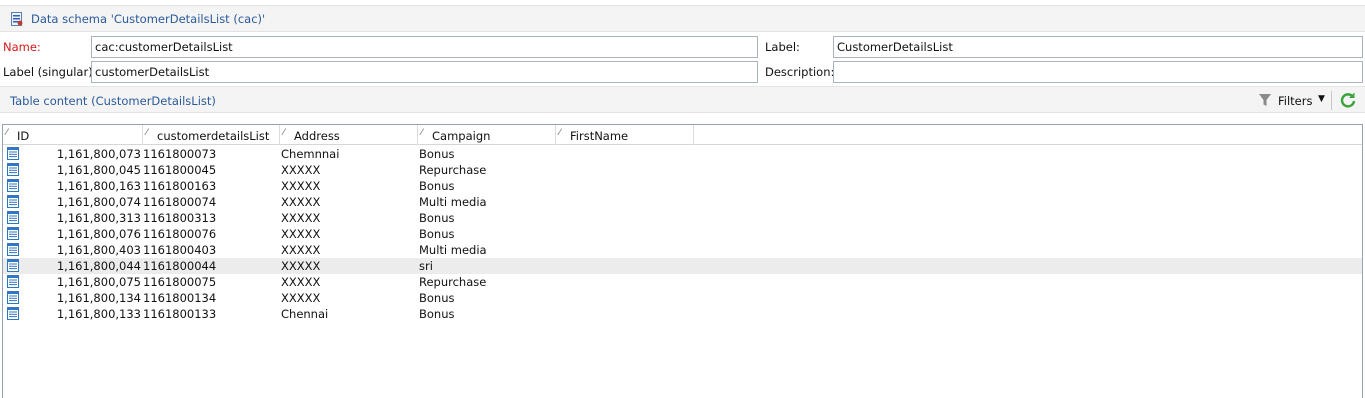 This screenshot has height=398, width=1365. I want to click on label-label: Label:, so click(782, 47).